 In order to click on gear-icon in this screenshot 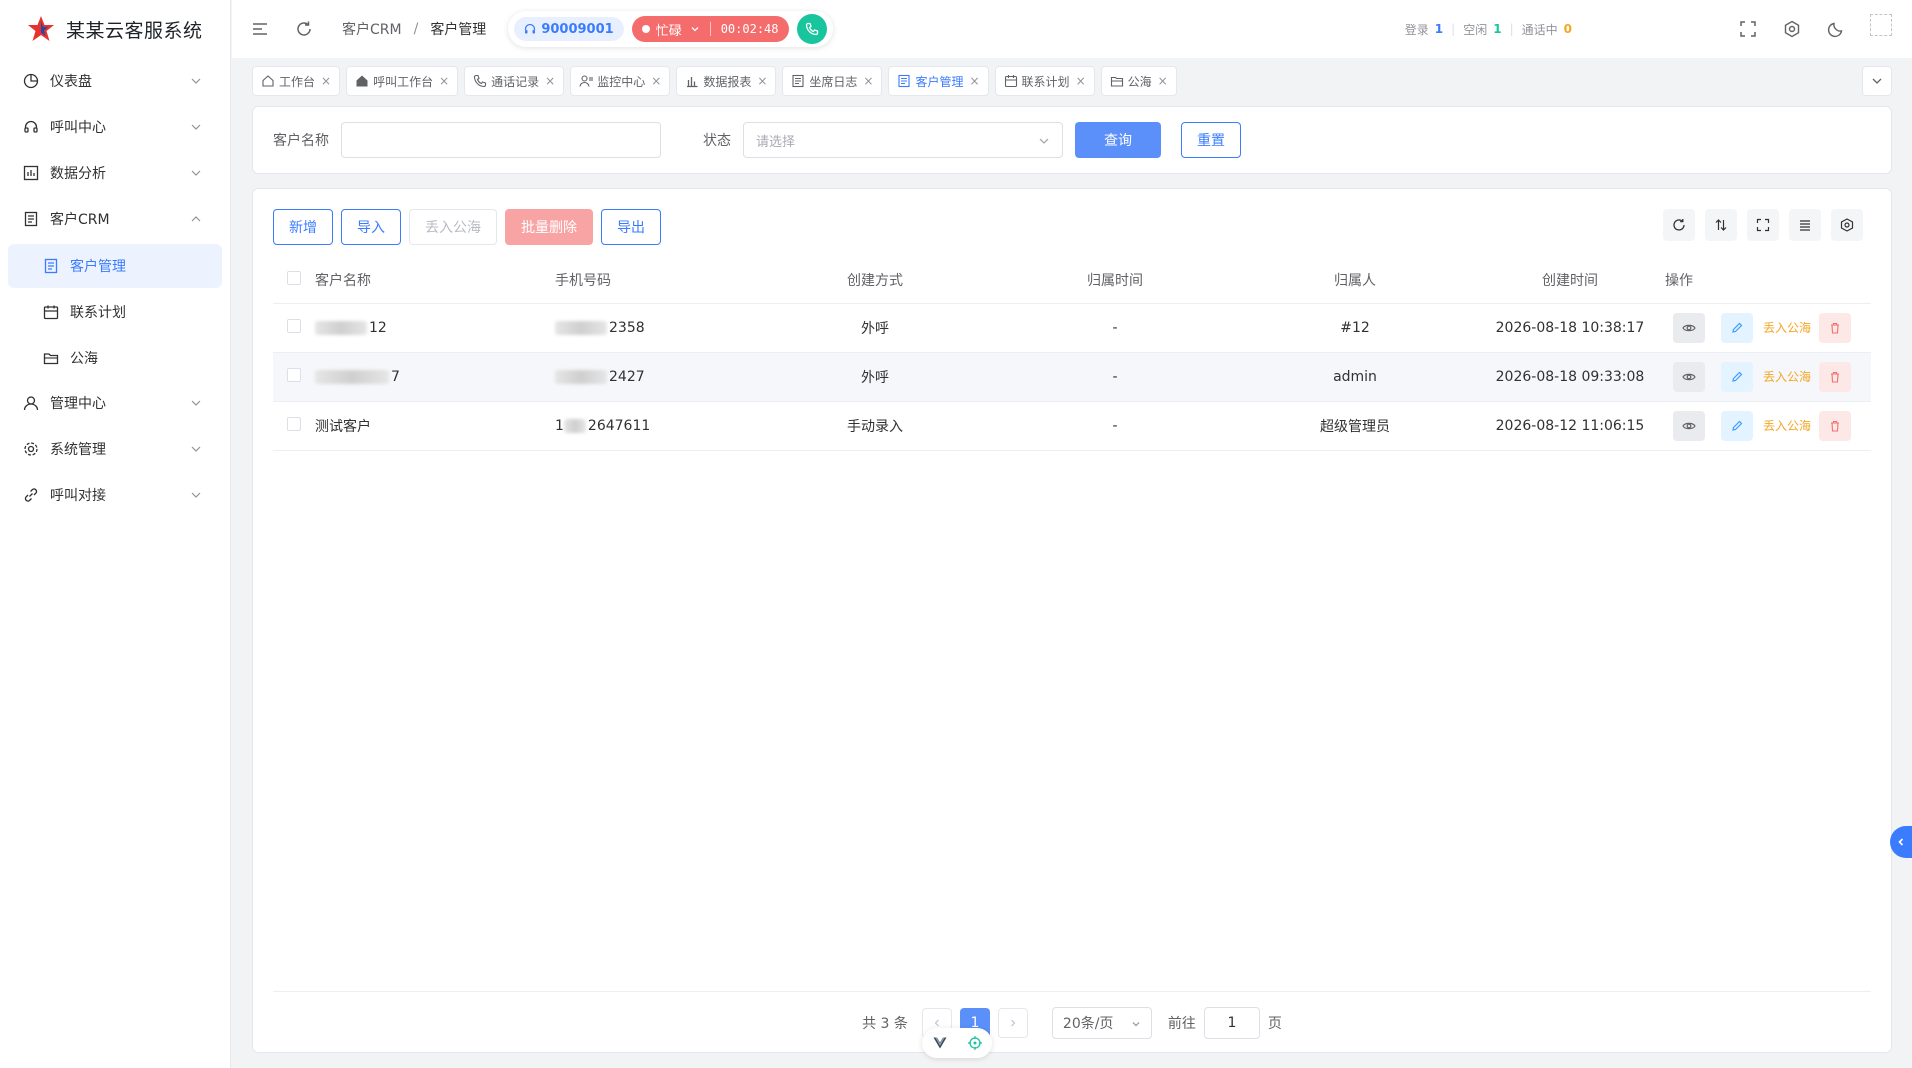, I will do `click(31, 449)`.